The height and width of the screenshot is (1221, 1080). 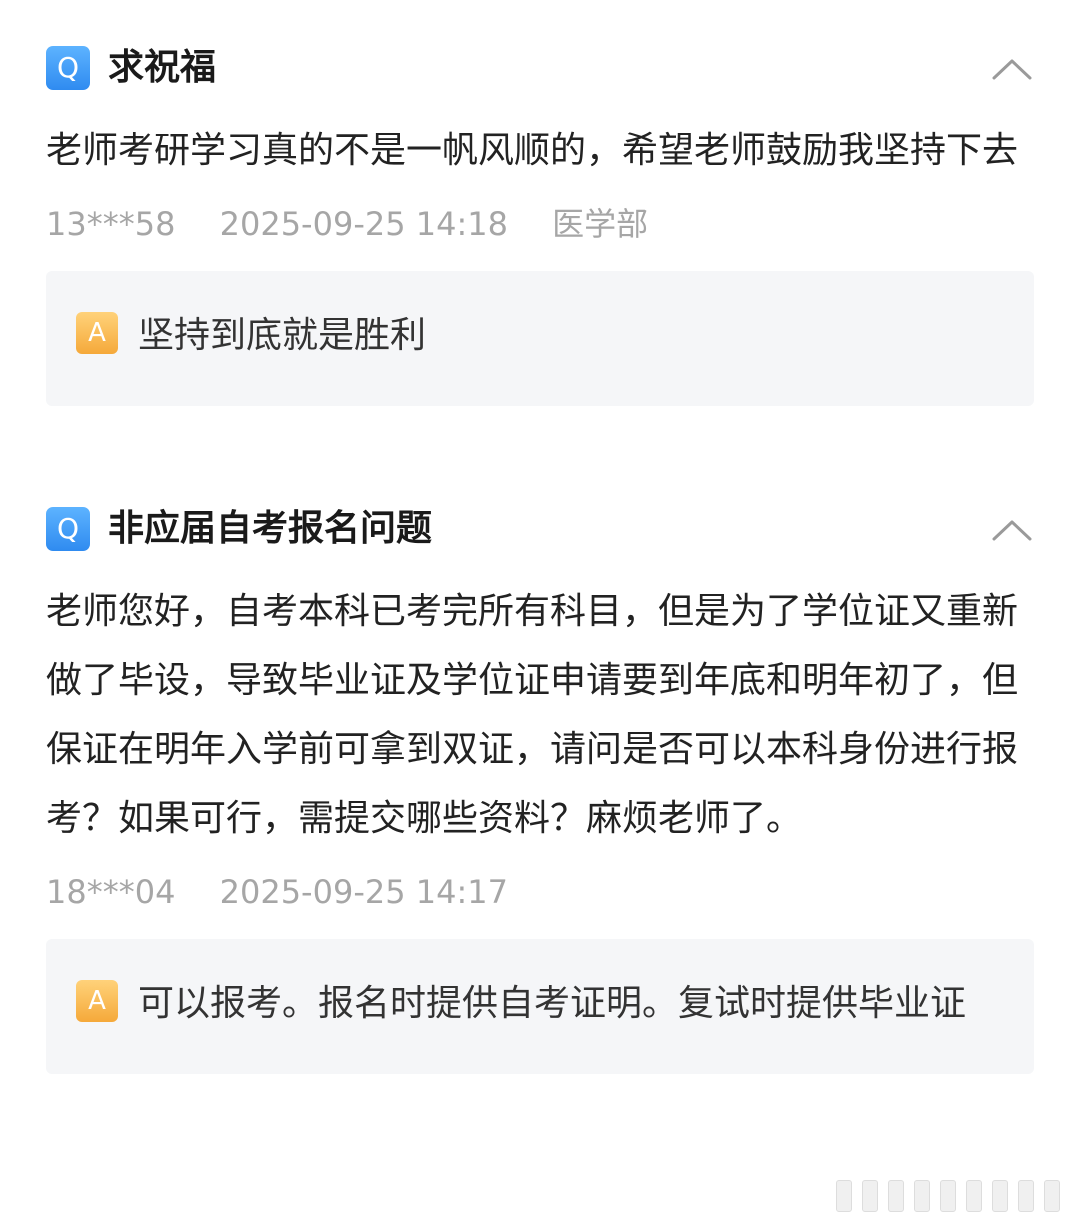 I want to click on question-meta: 18***04 2025-09-25 14:17, so click(x=540, y=892).